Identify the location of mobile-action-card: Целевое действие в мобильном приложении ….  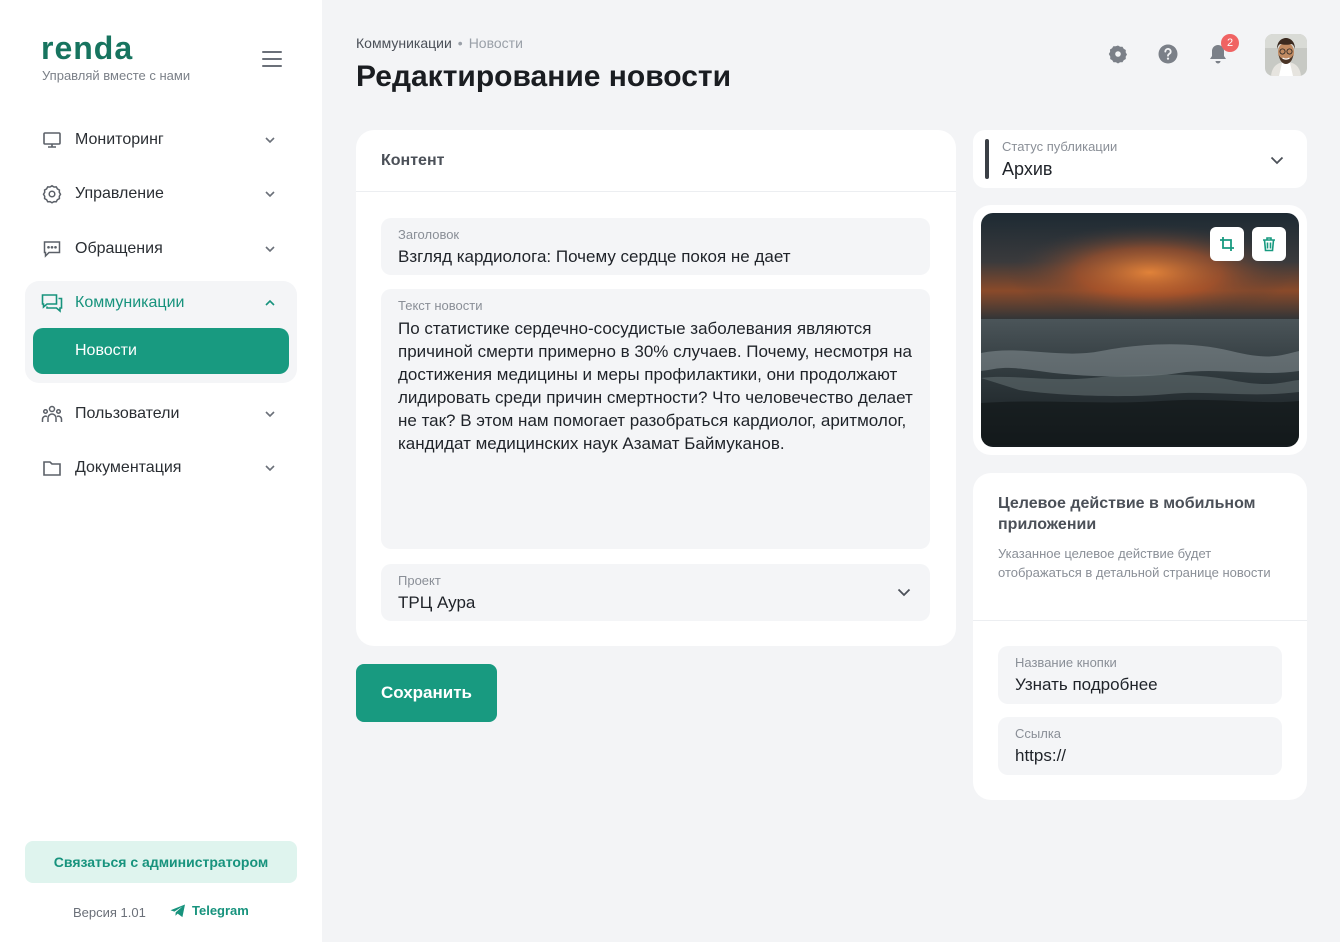
(1140, 636).